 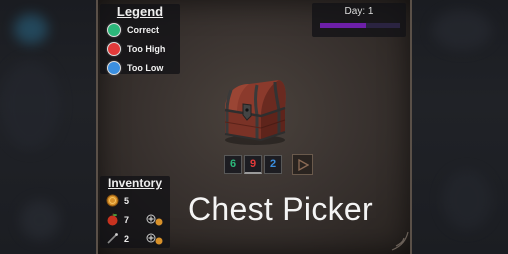 What do you see at coordinates (114, 49) in the screenshot?
I see `too-high-dot-icon` at bounding box center [114, 49].